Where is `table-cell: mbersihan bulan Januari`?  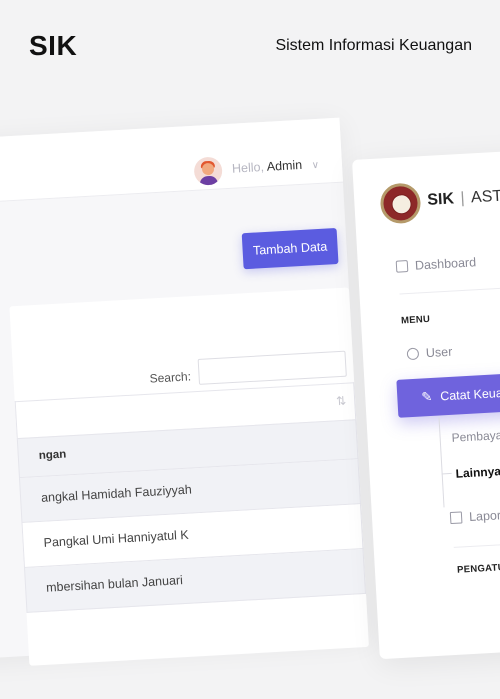
table-cell: mbersihan bulan Januari is located at coordinates (114, 584).